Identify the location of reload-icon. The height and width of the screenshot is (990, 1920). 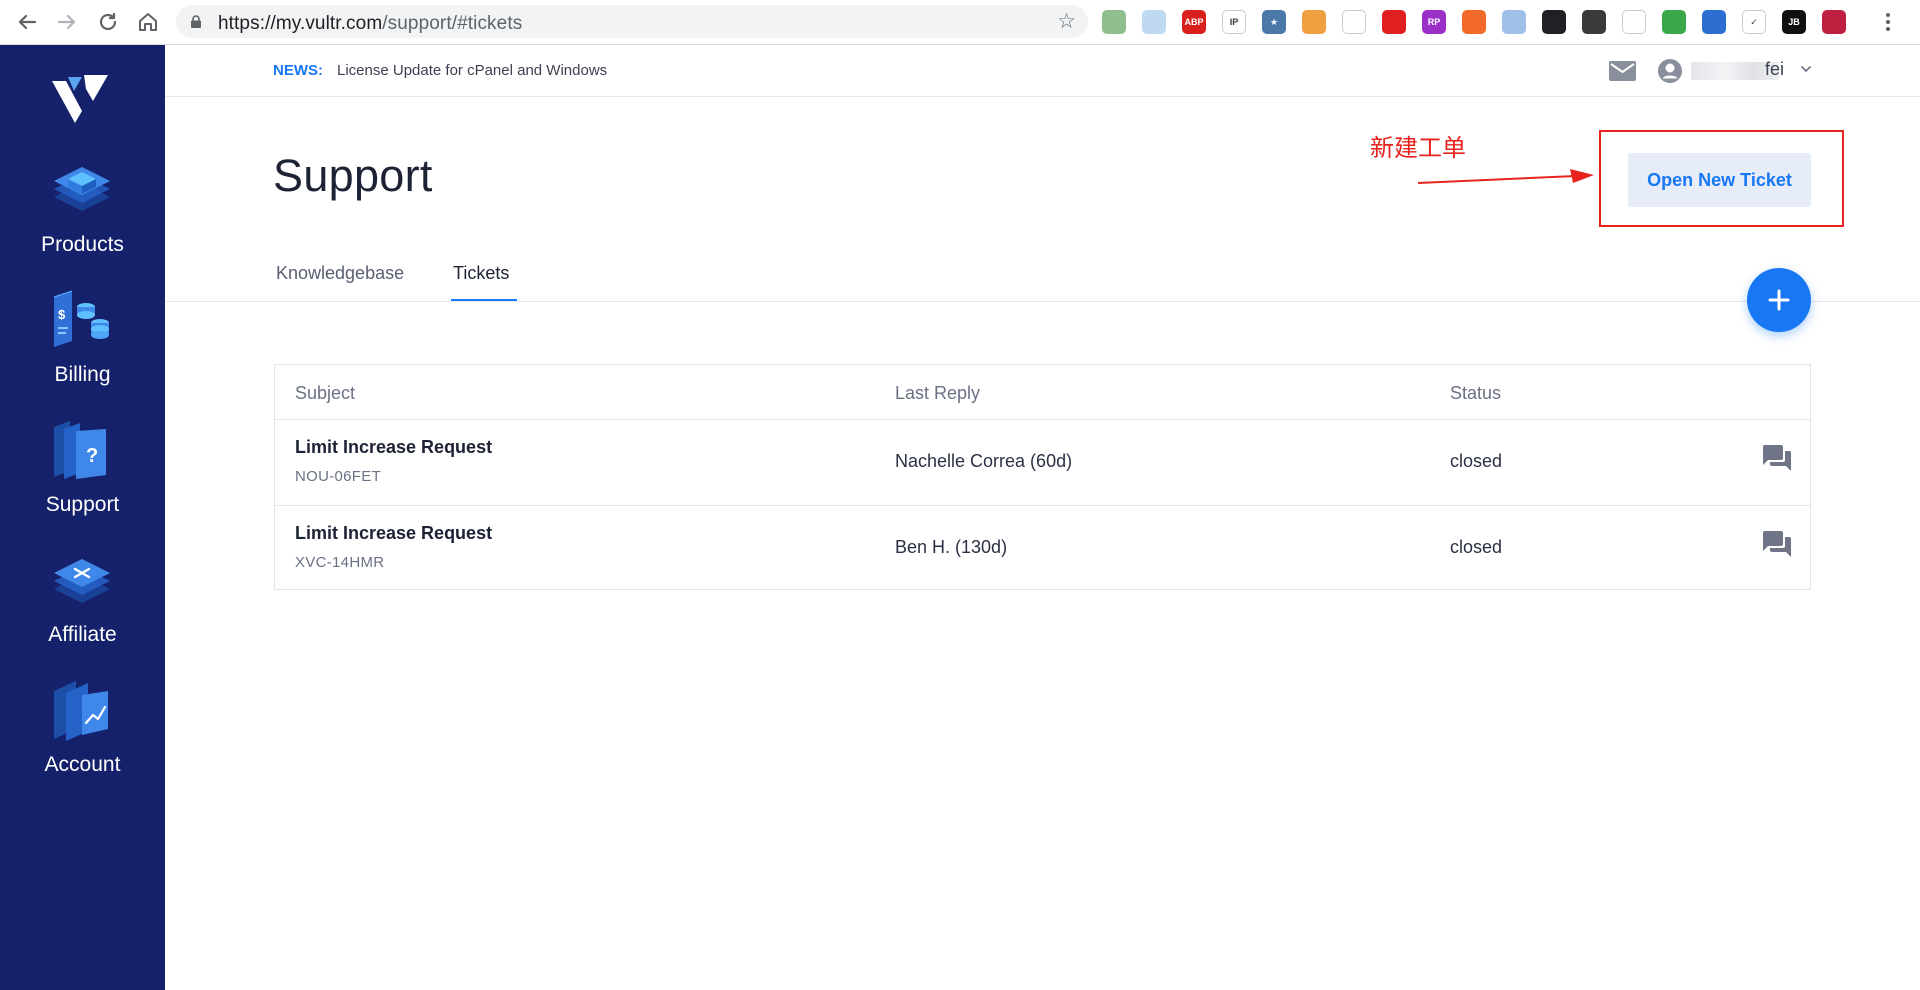
(108, 22).